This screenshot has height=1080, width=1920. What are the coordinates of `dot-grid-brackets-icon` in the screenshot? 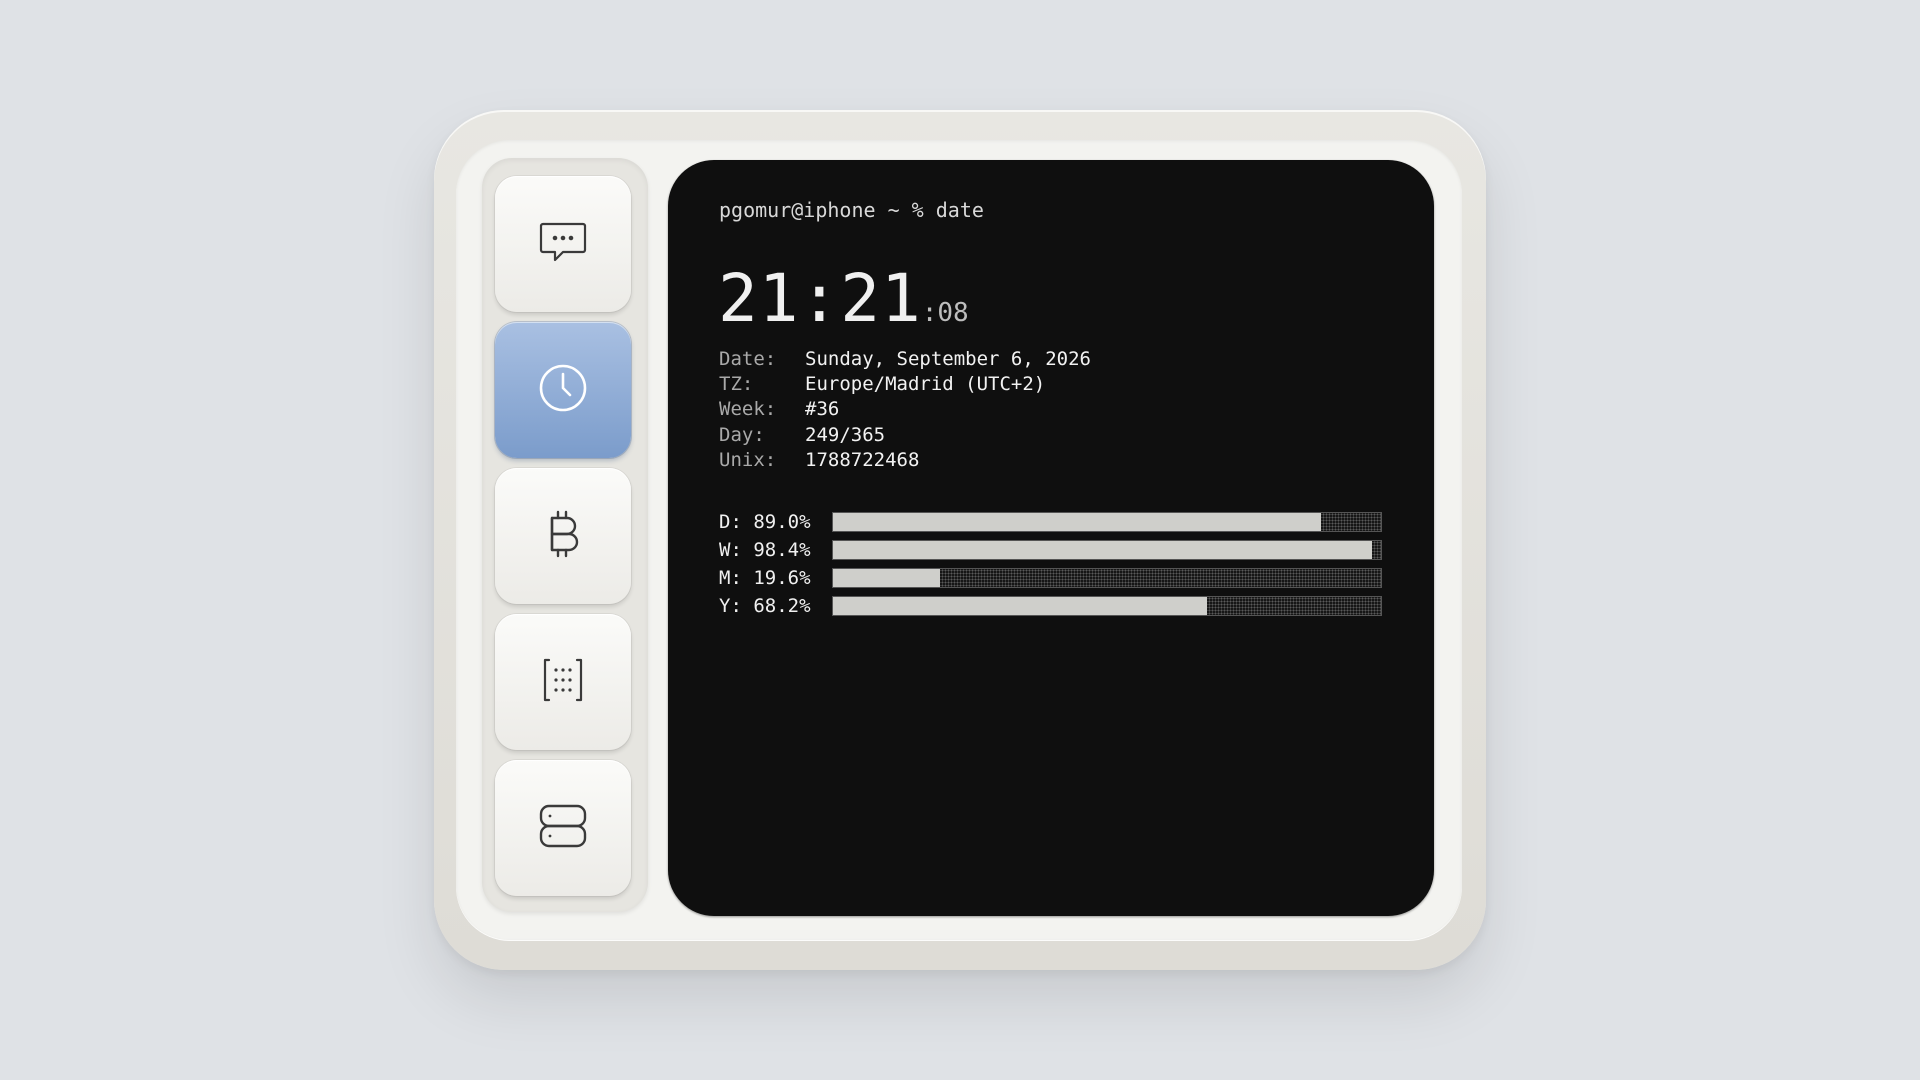 It's located at (563, 682).